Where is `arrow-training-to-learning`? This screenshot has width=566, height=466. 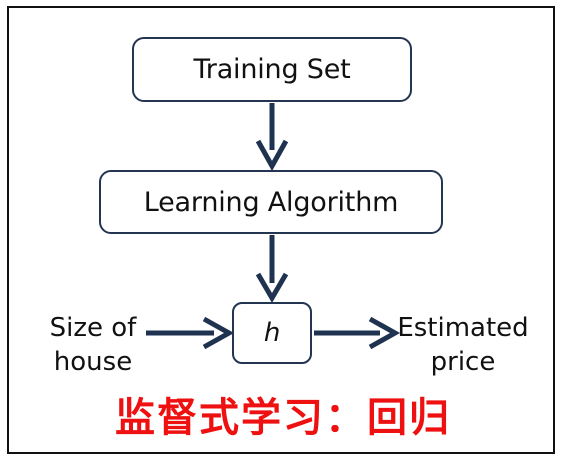
arrow-training-to-learning is located at coordinates (272, 137).